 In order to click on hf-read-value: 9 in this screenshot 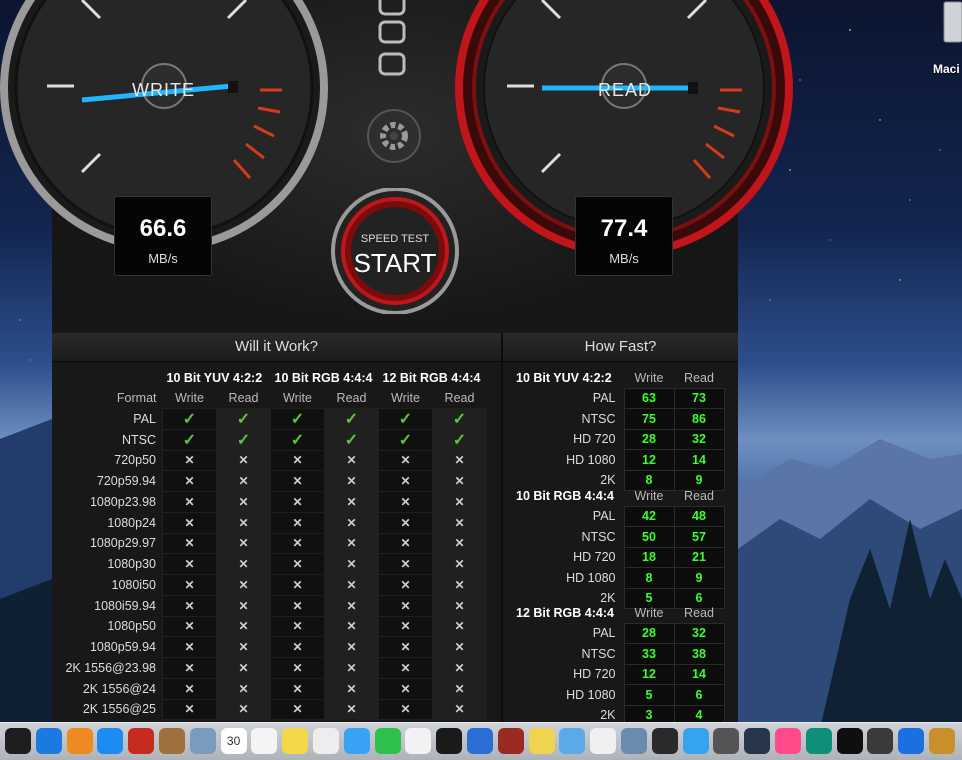, I will do `click(699, 578)`.